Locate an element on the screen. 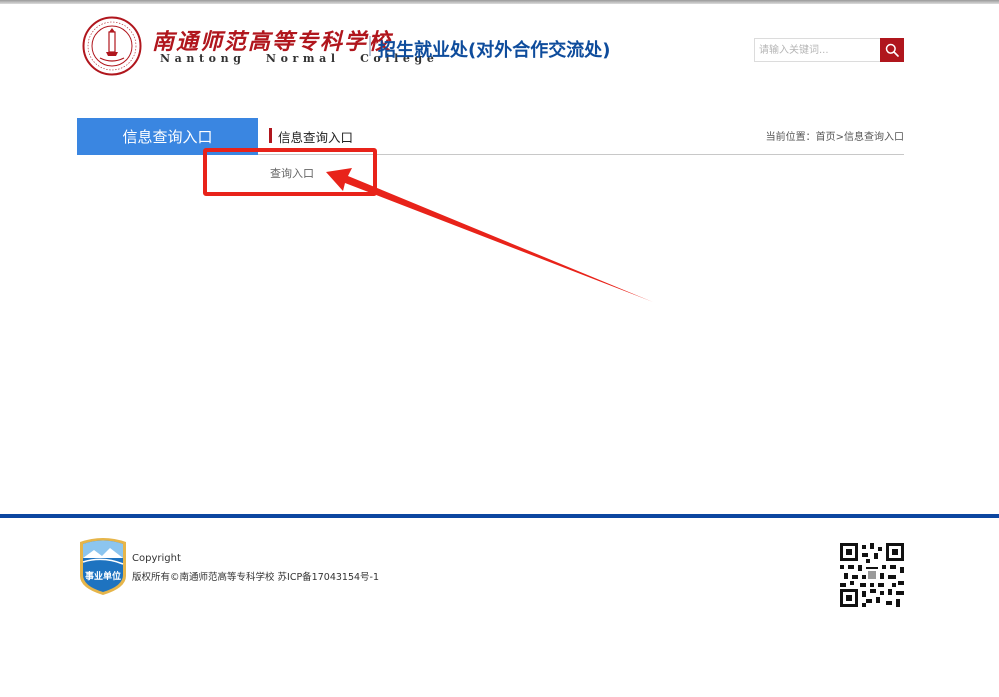  content-title: 信息查询入口 is located at coordinates (316, 137).